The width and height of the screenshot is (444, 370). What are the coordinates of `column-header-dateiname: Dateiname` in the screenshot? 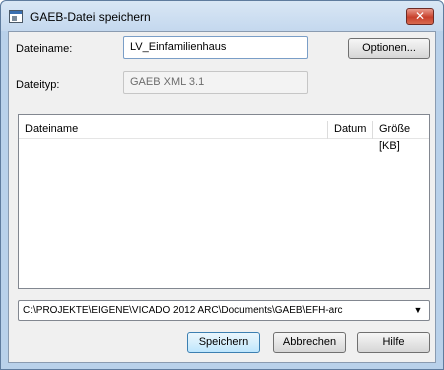 It's located at (173, 130).